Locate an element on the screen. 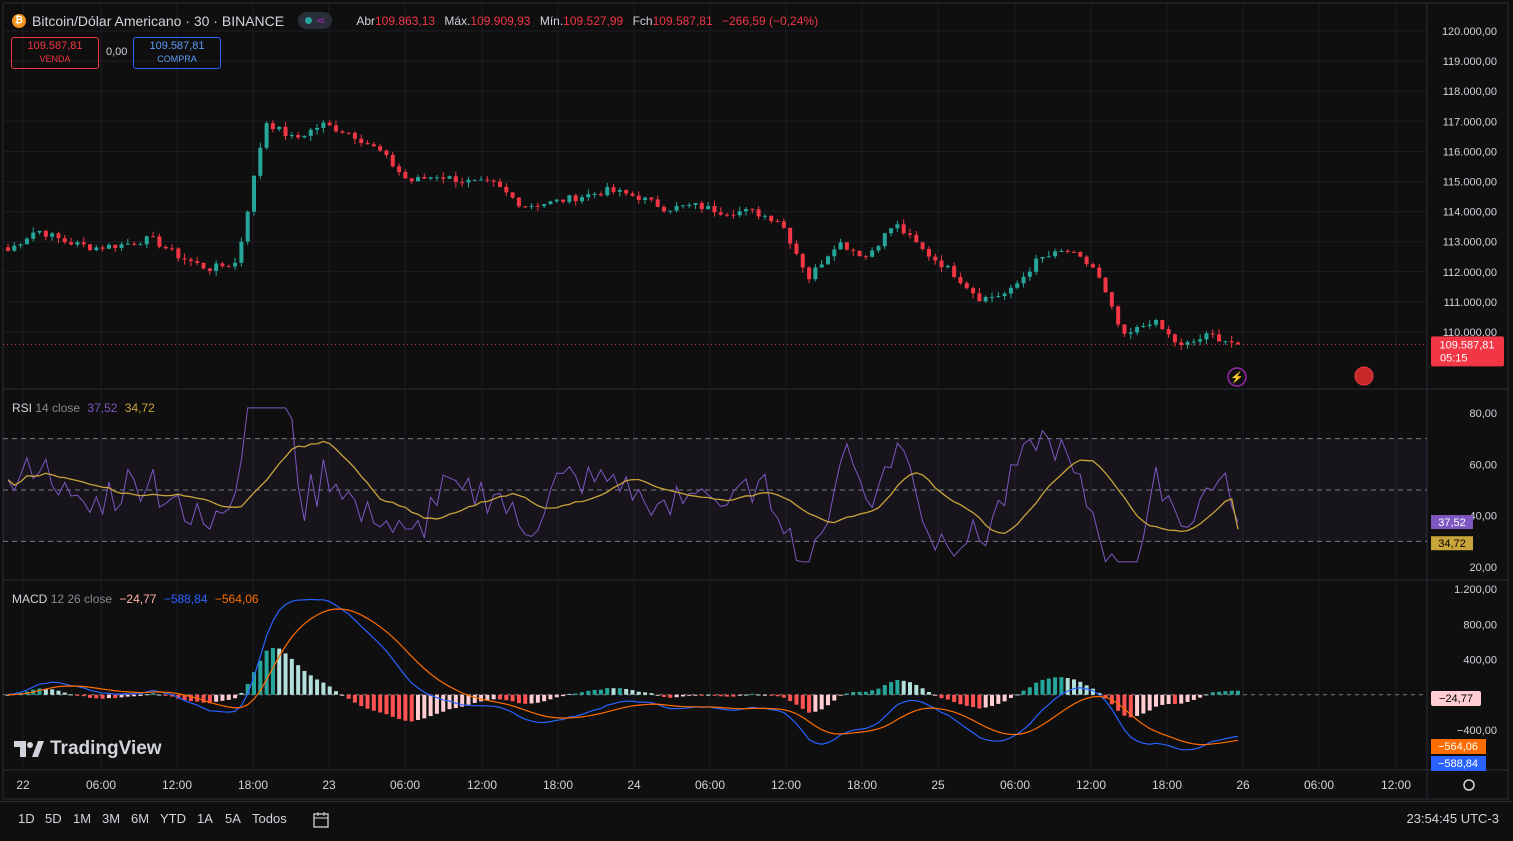 This screenshot has width=1513, height=841. rsi-tick: 20,00 is located at coordinates (1483, 568).